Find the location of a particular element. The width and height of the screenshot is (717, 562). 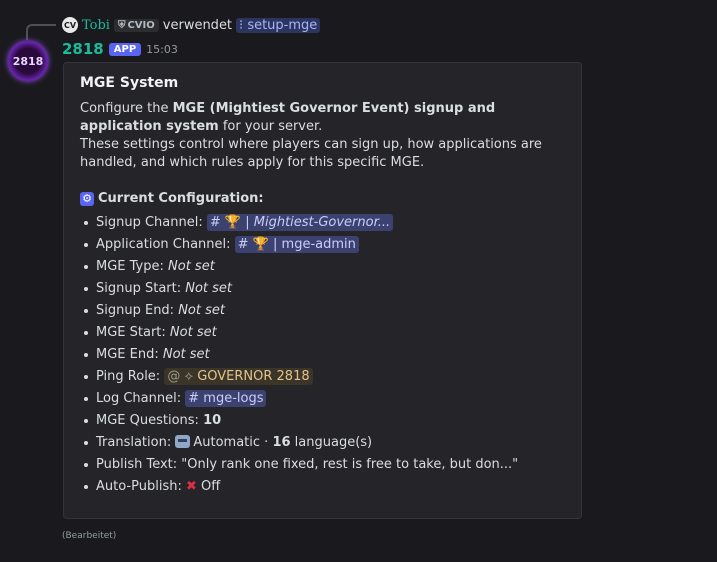

config-heading-text: Current Configuration: is located at coordinates (181, 198).